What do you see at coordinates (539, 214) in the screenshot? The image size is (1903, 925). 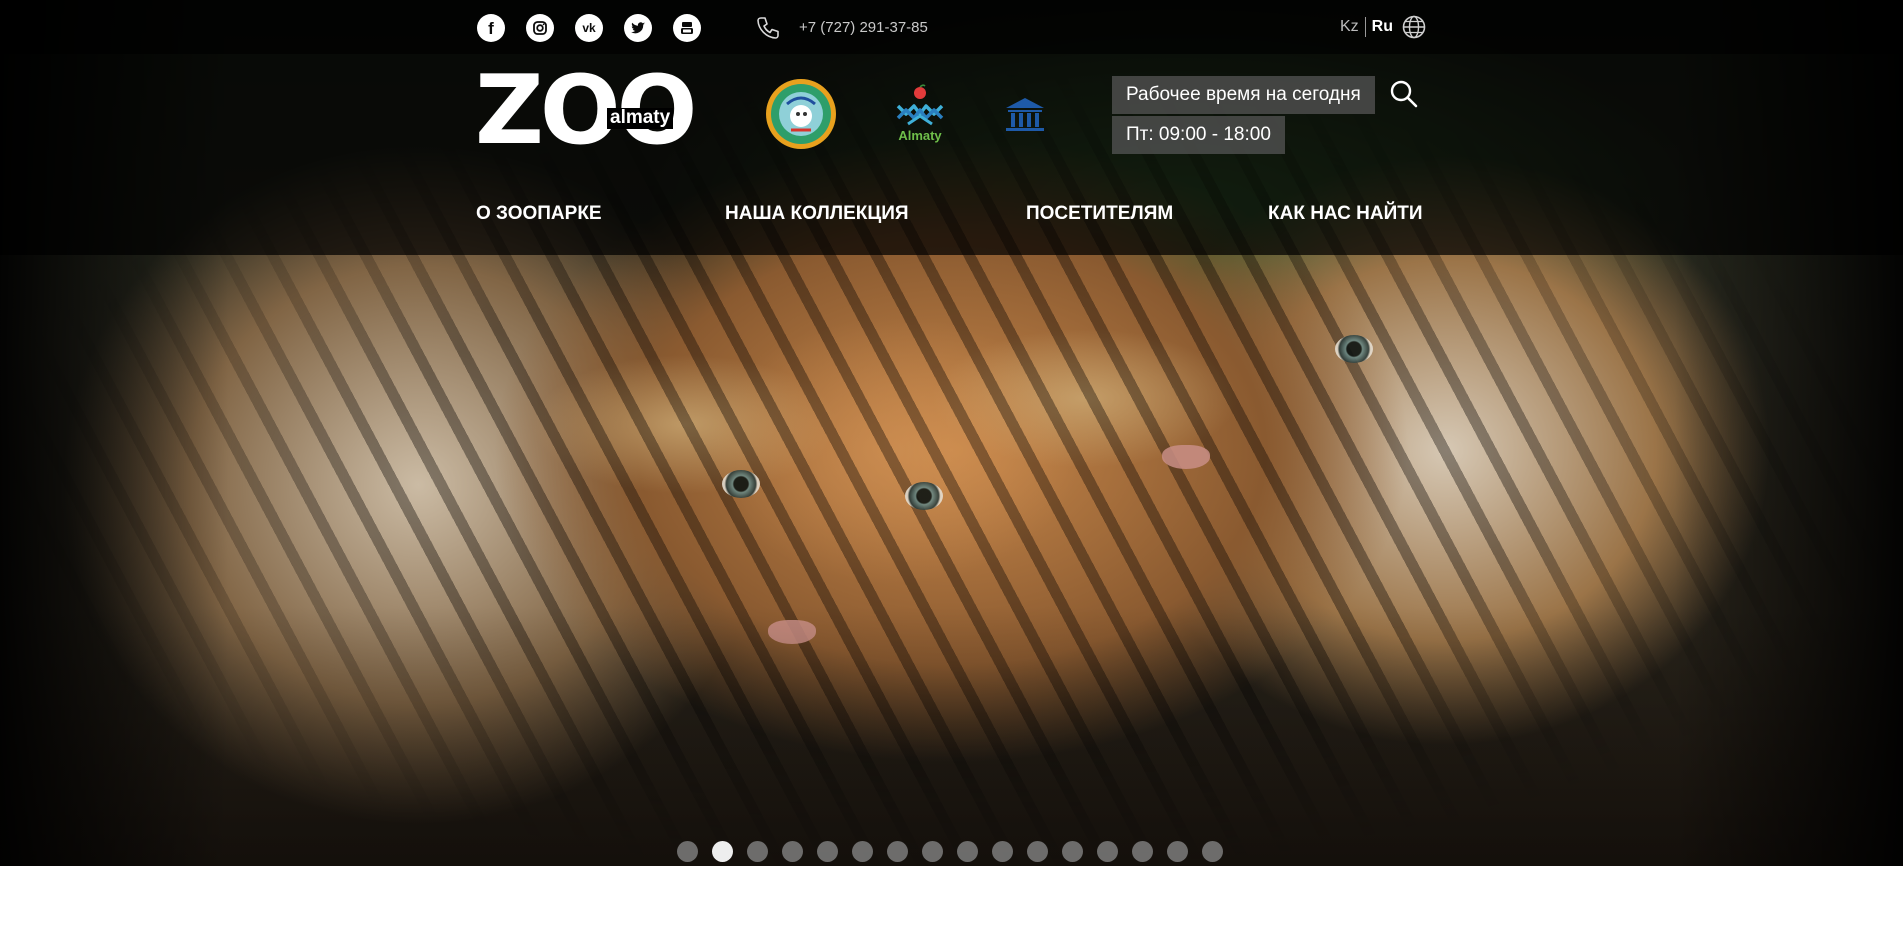 I see `nav-about: О ЗООПАРКЕ` at bounding box center [539, 214].